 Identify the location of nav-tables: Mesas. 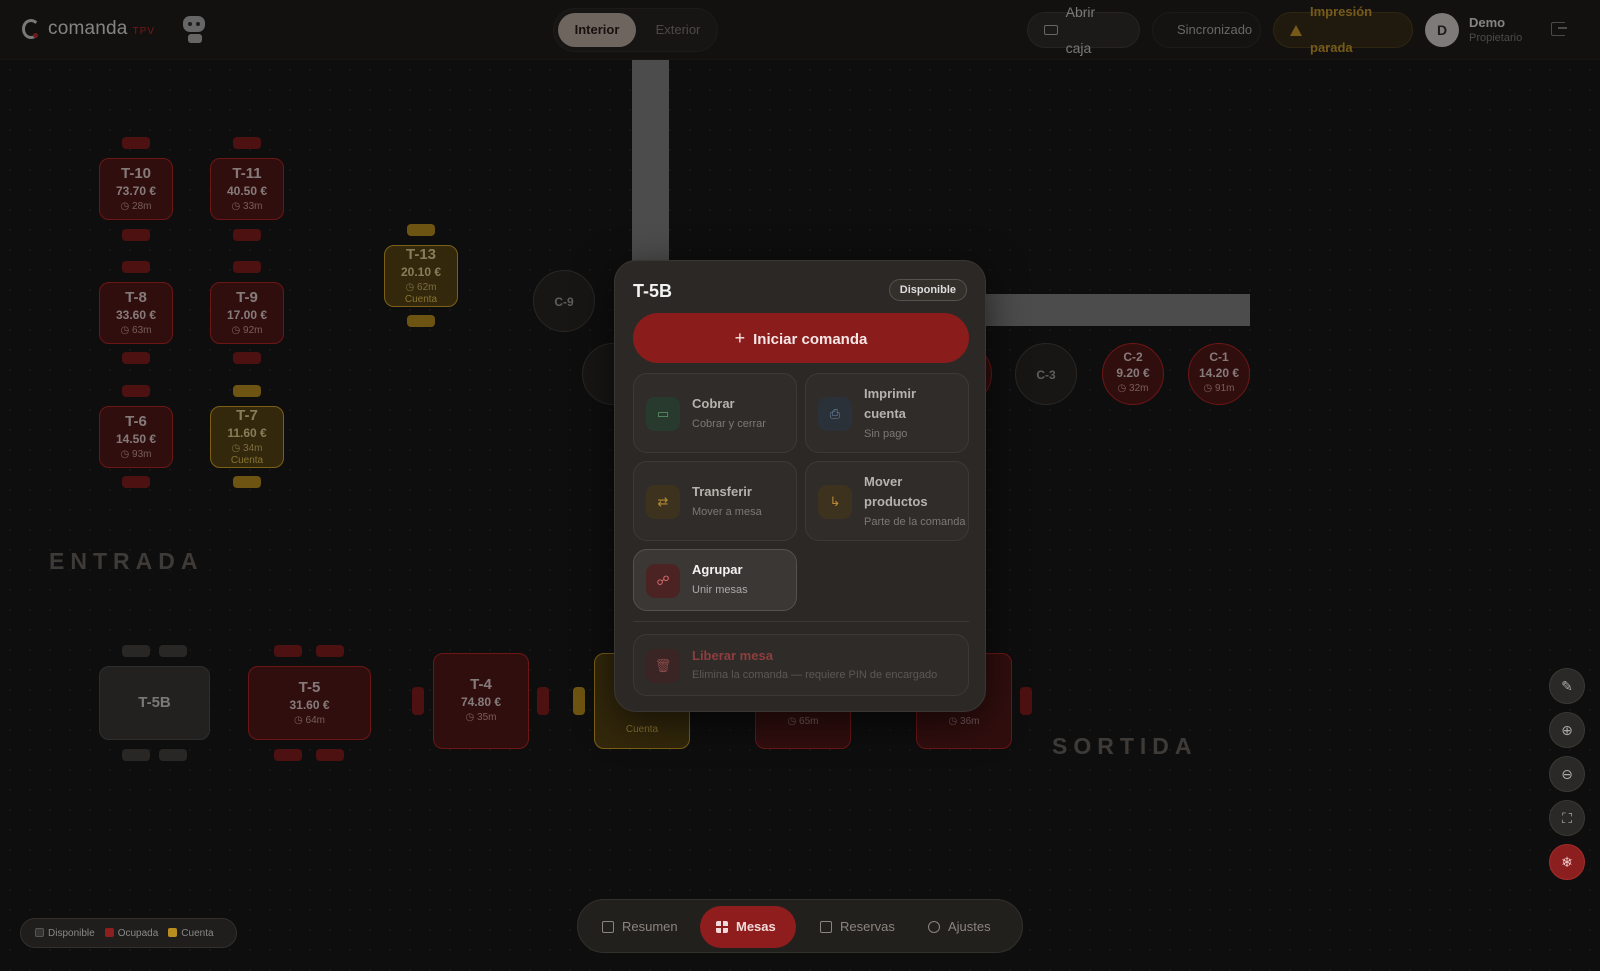
(748, 927).